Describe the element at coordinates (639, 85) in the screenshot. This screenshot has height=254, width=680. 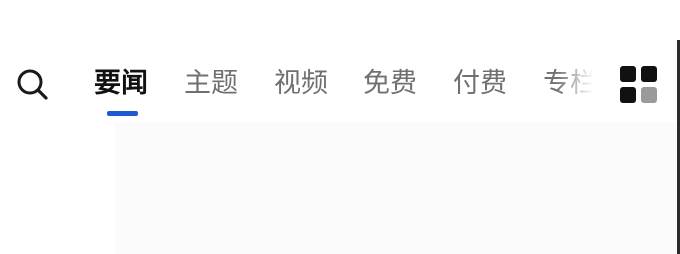
I see `channel-menu-button` at that location.